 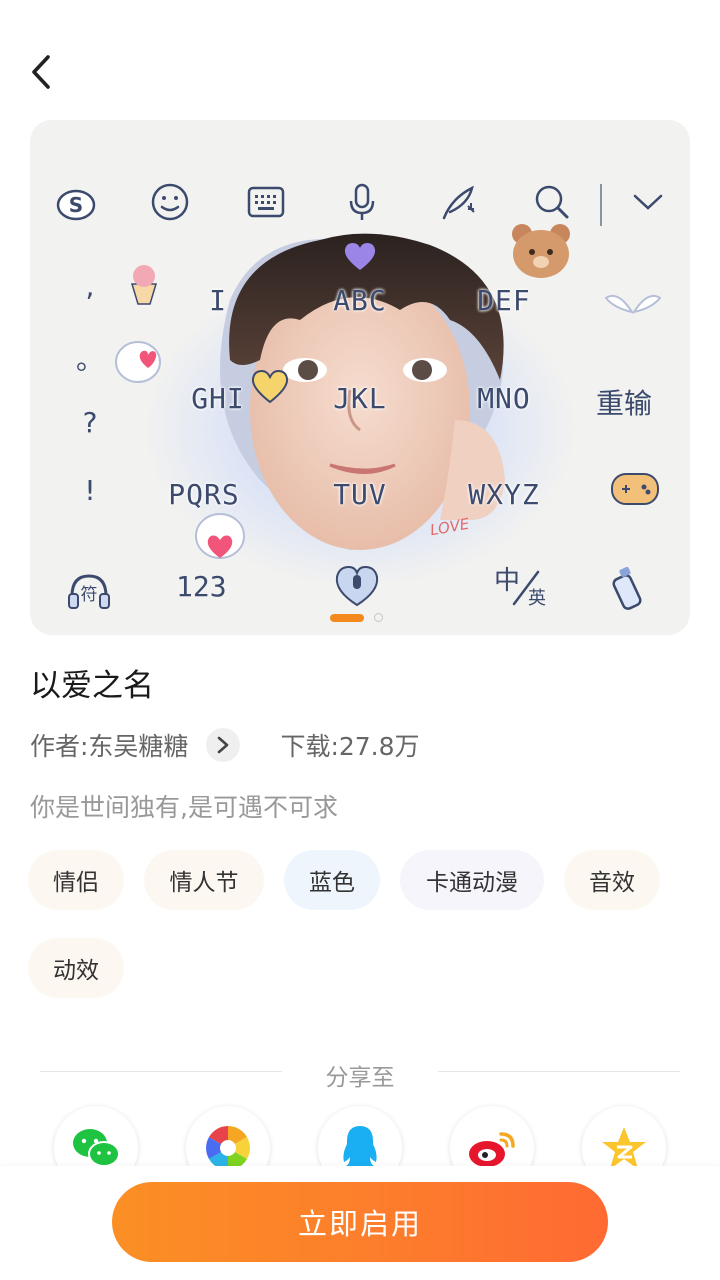 What do you see at coordinates (76, 880) in the screenshot?
I see `tag-couple: 情侣` at bounding box center [76, 880].